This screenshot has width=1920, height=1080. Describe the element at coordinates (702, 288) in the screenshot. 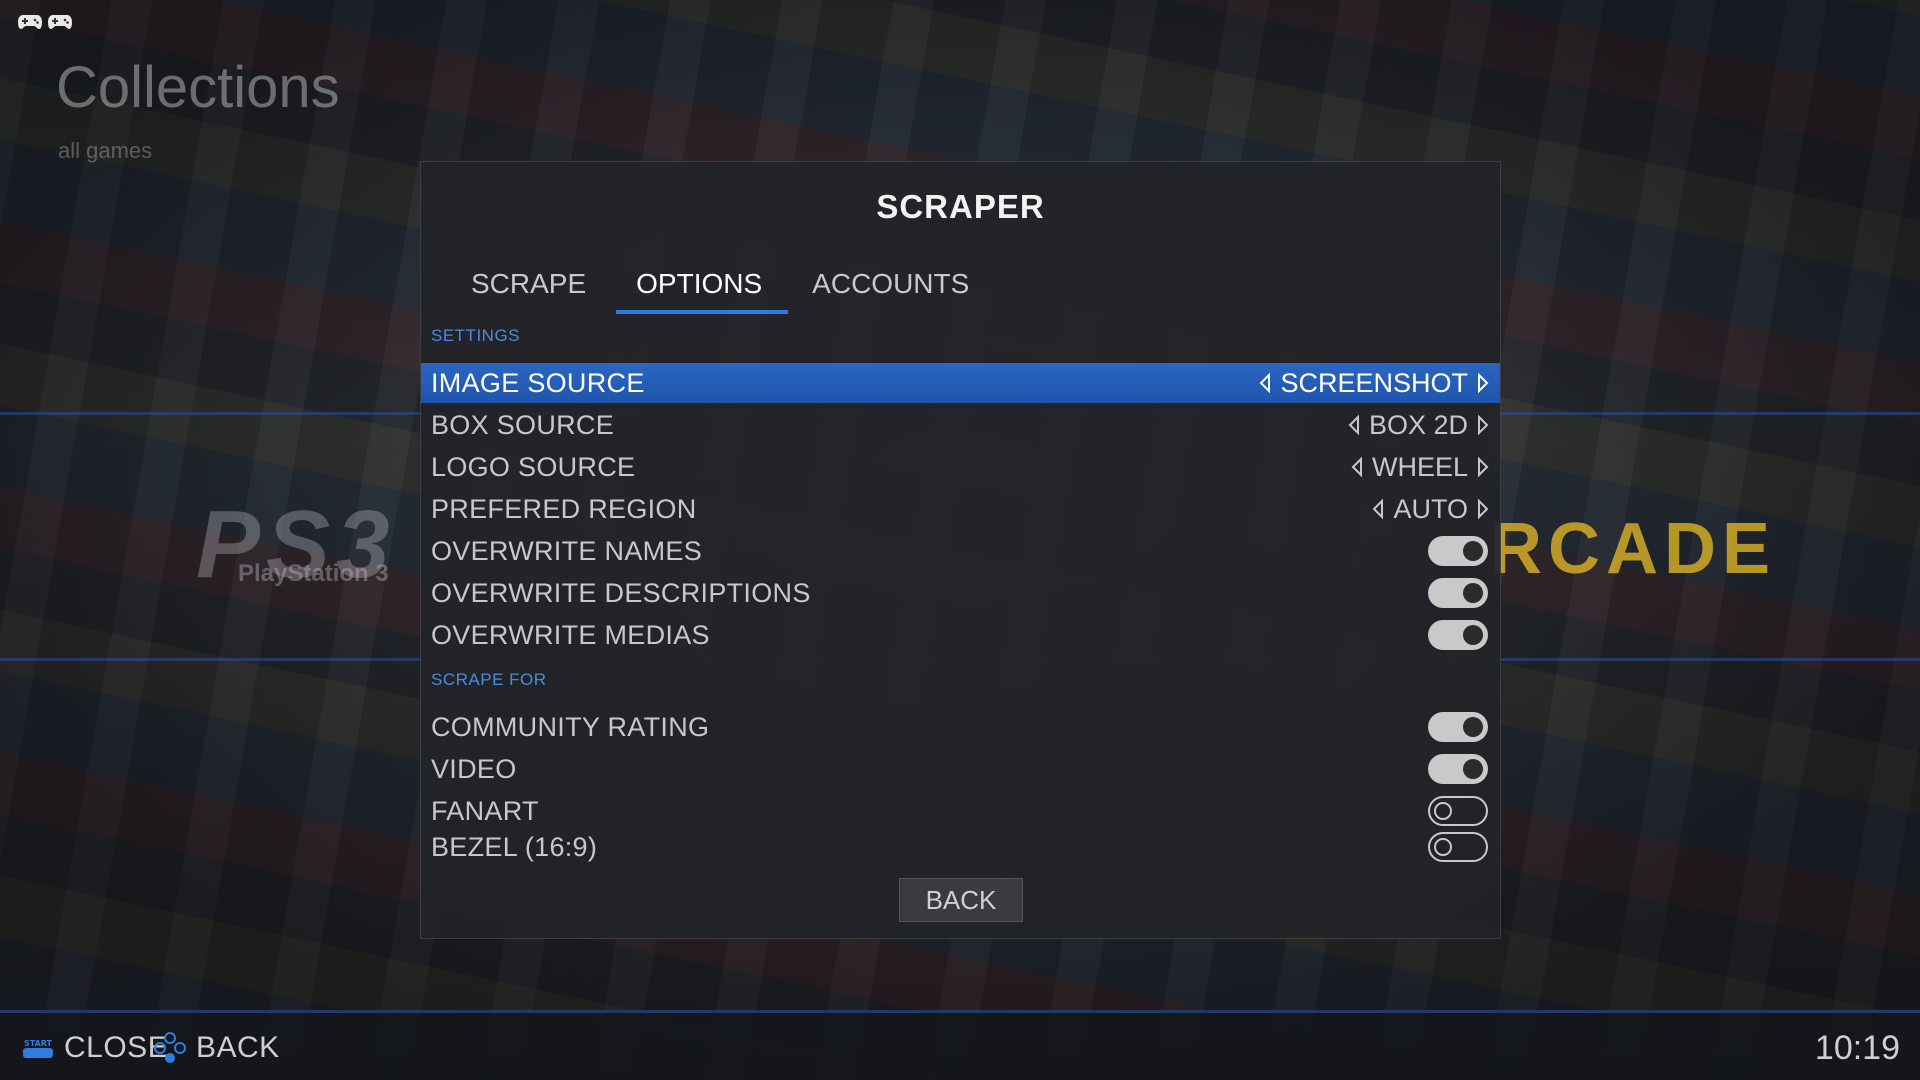

I see `tab-options: OPTIONS` at that location.